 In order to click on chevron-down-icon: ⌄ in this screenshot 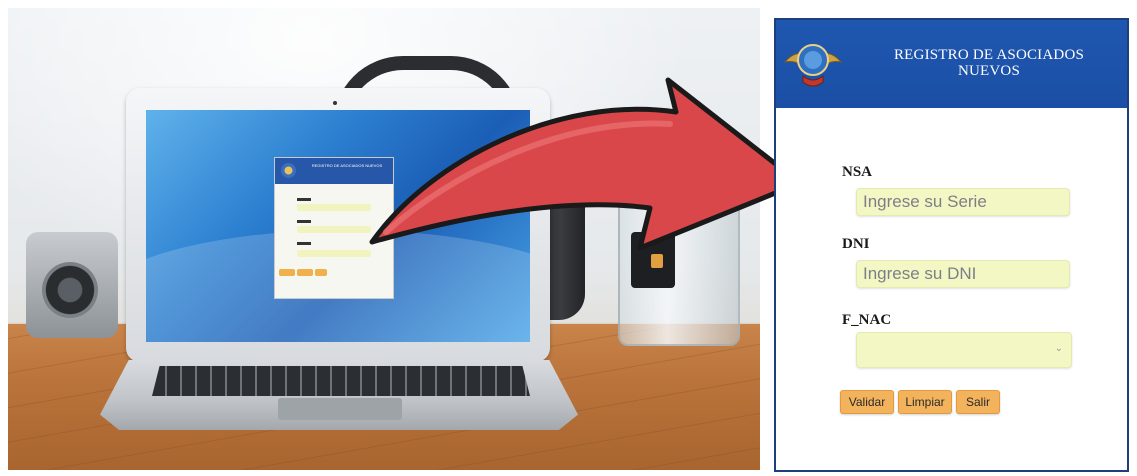, I will do `click(1058, 348)`.